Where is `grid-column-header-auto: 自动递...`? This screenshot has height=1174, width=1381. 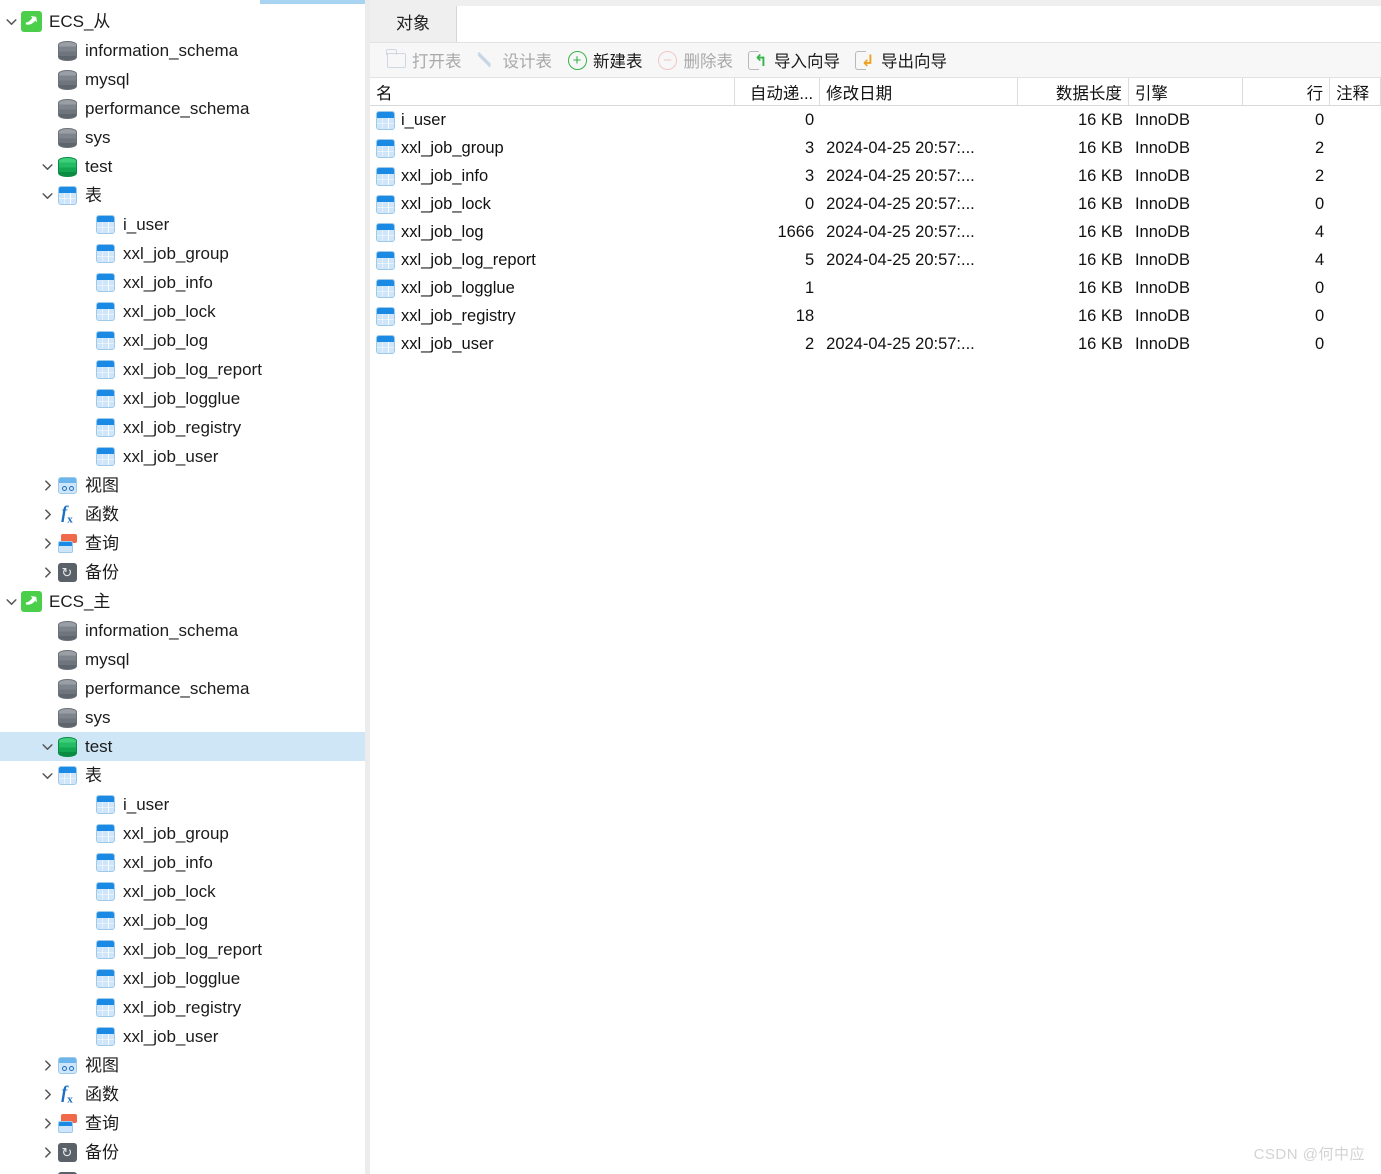 grid-column-header-auto: 自动递... is located at coordinates (778, 91).